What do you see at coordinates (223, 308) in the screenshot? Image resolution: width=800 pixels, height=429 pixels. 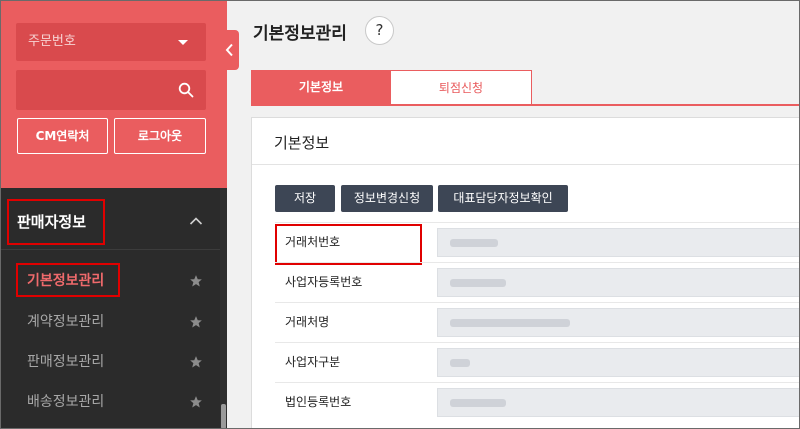 I see `sidebar-scrollbar` at bounding box center [223, 308].